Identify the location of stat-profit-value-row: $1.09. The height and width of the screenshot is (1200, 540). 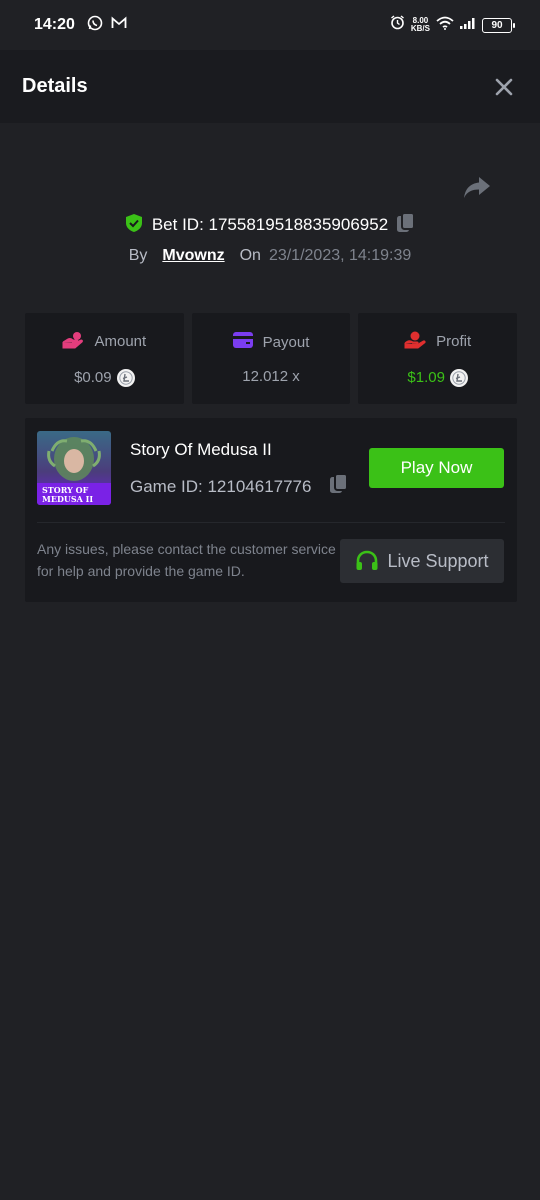
(437, 377).